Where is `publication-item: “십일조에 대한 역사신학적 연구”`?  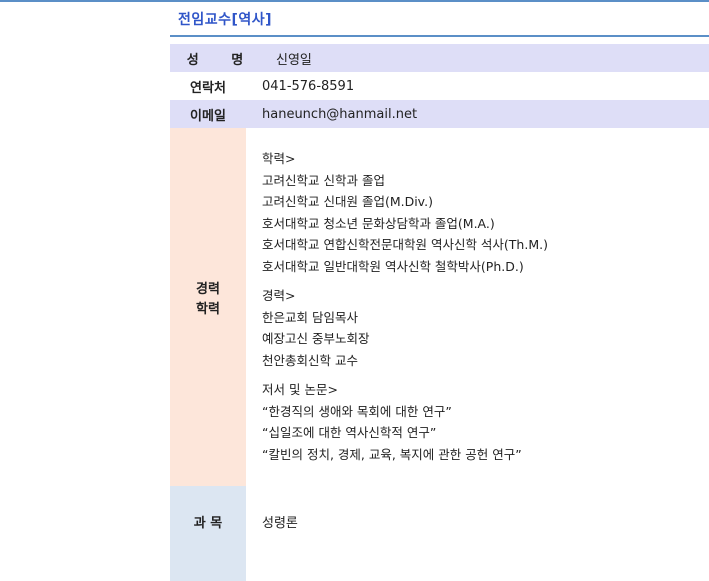
publication-item: “십일조에 대한 역사신학적 연구” is located at coordinates (349, 432).